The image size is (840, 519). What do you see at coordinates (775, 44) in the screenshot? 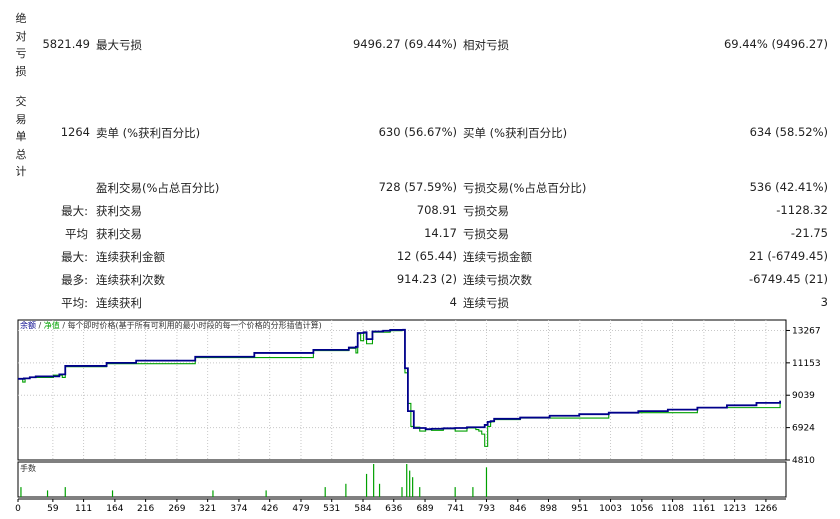
I see `relative-drawdown-value: 69.44% (9496.27)` at bounding box center [775, 44].